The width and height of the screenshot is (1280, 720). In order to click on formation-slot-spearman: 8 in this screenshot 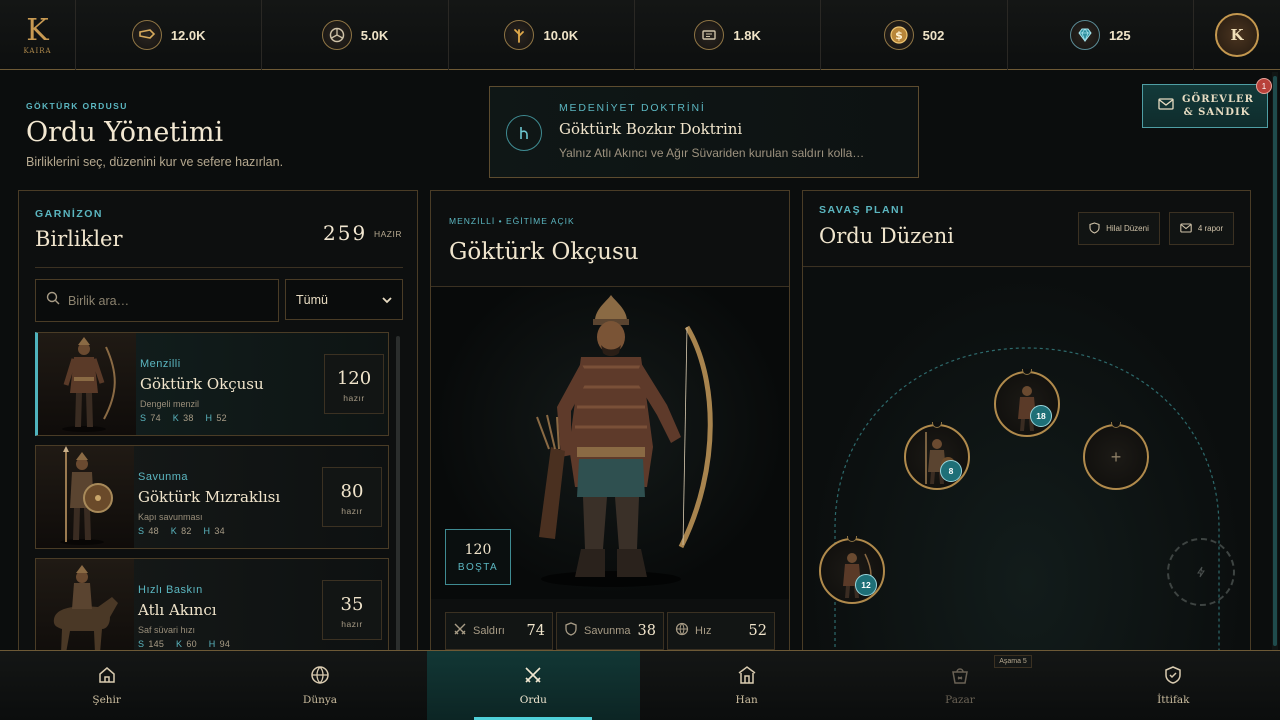, I will do `click(937, 456)`.